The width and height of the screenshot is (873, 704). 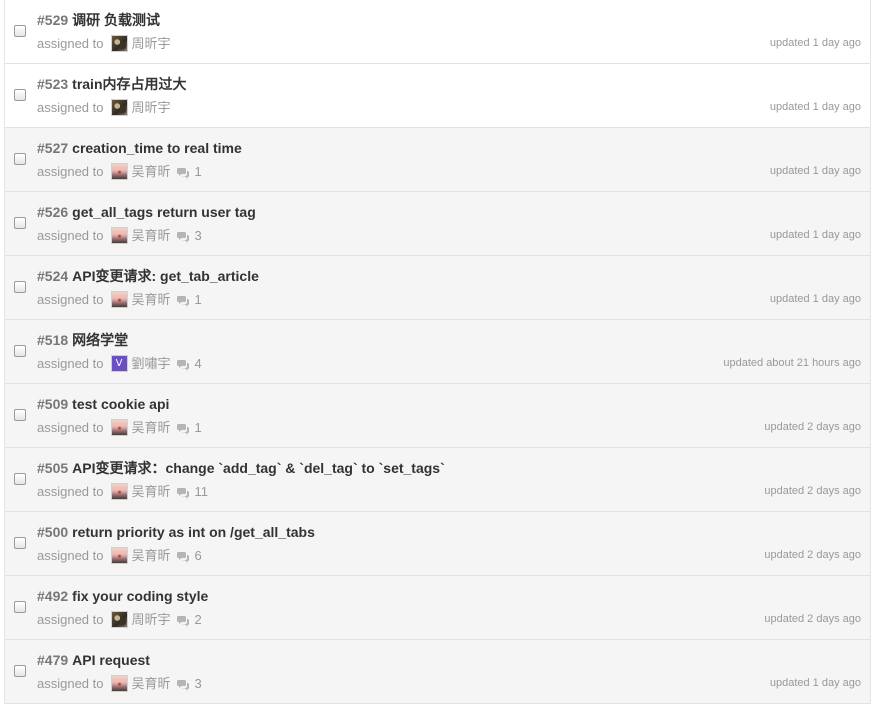 What do you see at coordinates (151, 363) in the screenshot?
I see `assignee-name: 劉嘯宇` at bounding box center [151, 363].